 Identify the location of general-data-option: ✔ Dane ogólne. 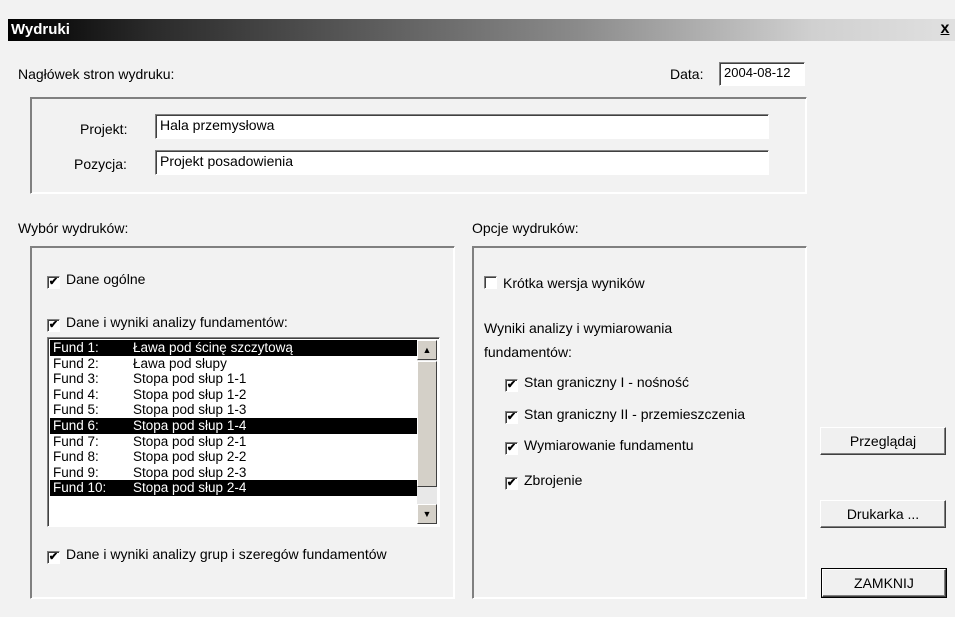
(96, 280).